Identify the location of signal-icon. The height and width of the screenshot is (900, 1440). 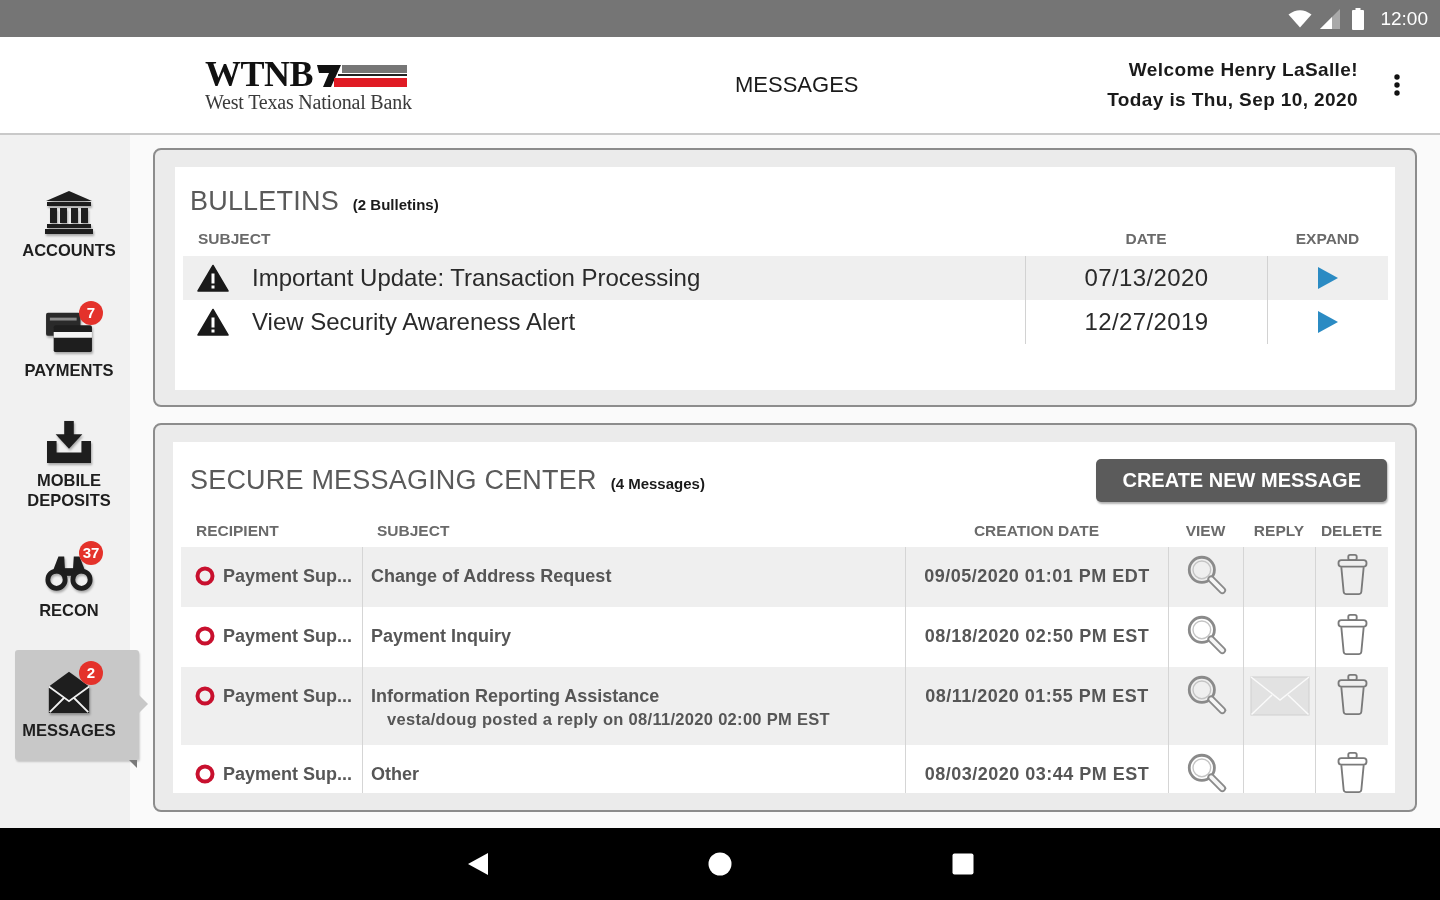
(1330, 18).